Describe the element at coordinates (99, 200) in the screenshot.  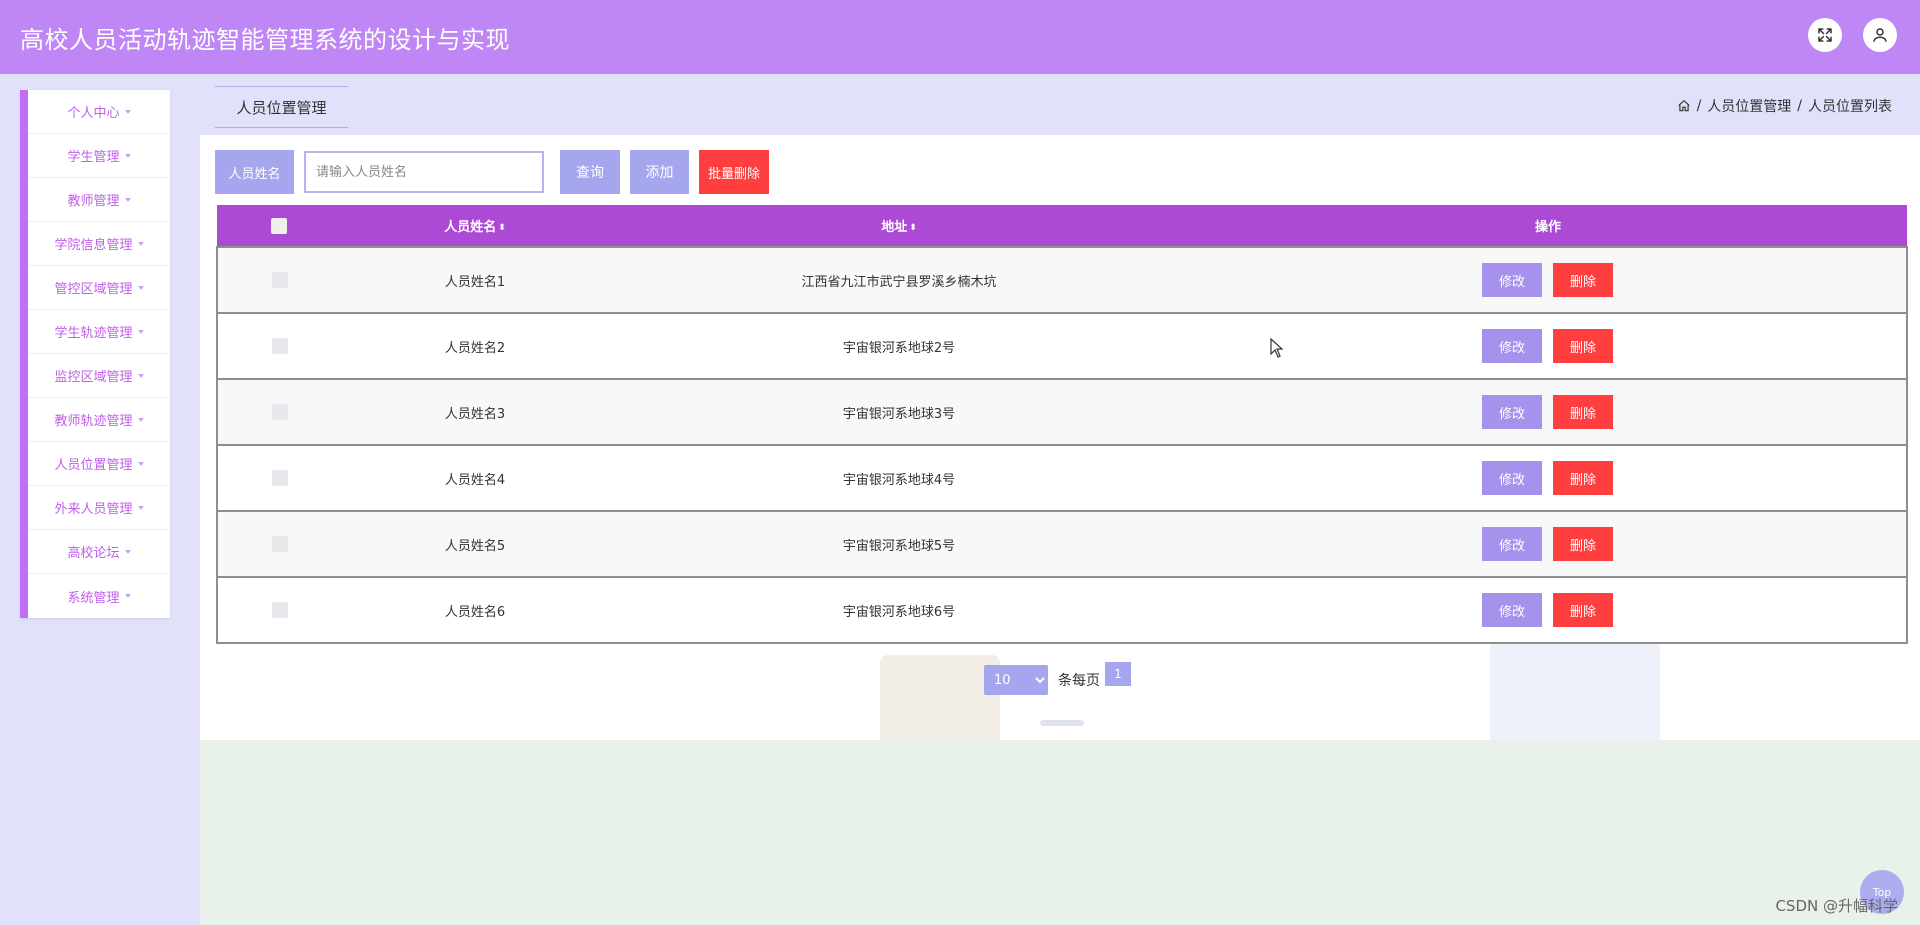
I see `sidebar-item-teacher-management: 教师管理` at that location.